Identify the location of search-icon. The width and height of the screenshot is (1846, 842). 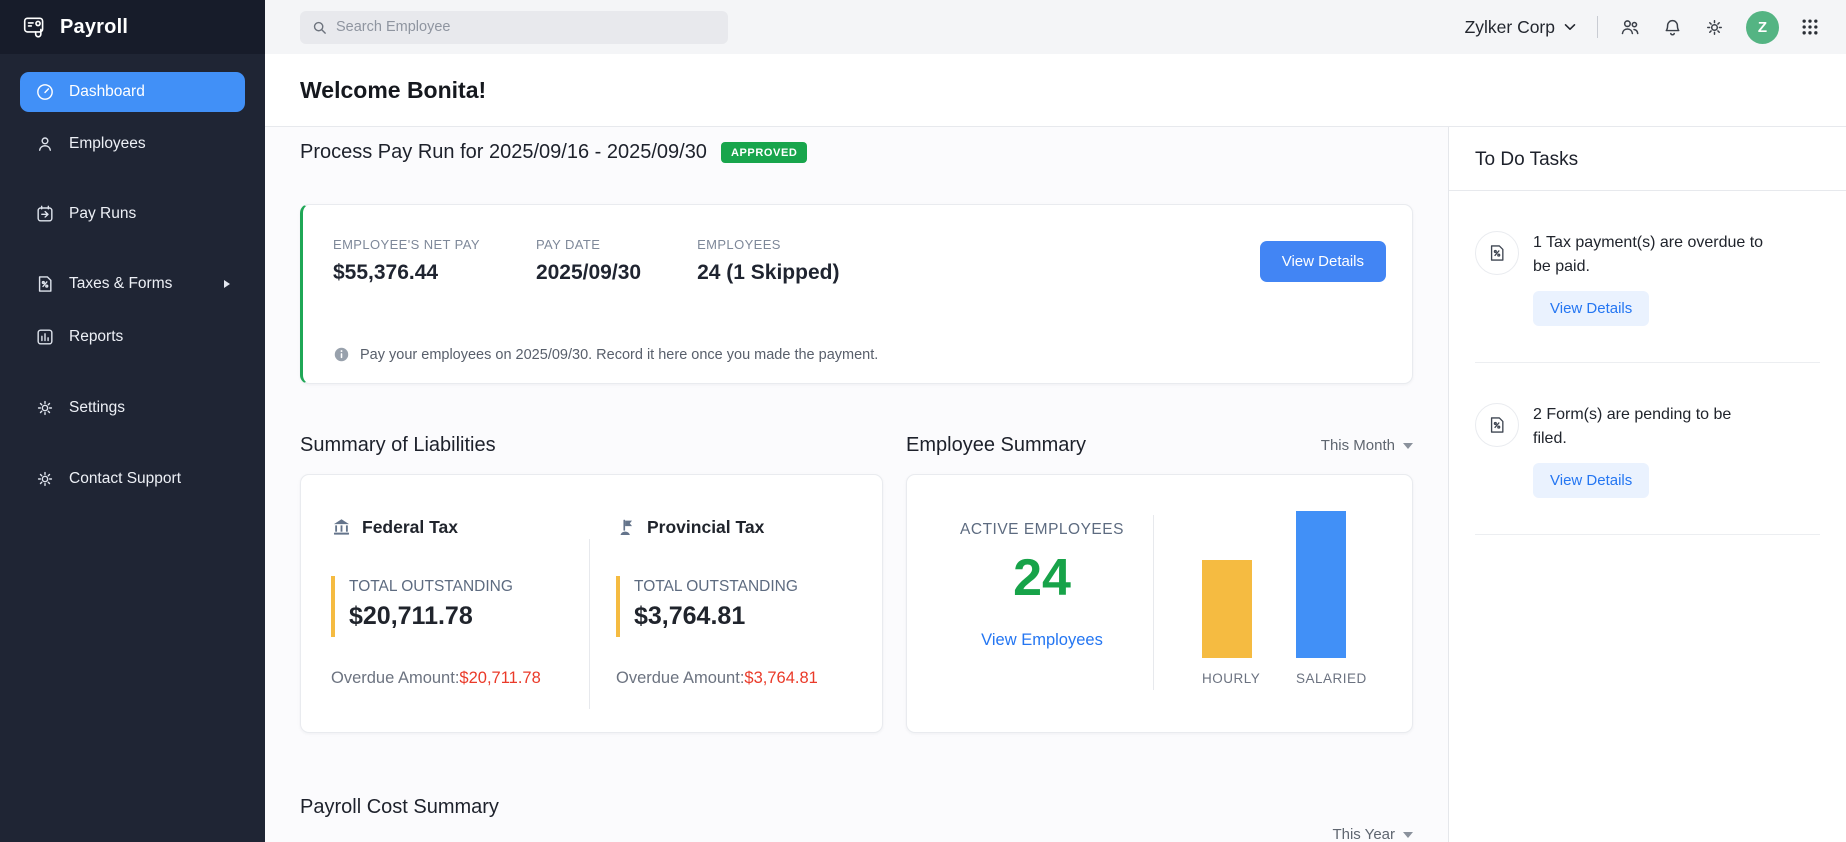
(319, 27).